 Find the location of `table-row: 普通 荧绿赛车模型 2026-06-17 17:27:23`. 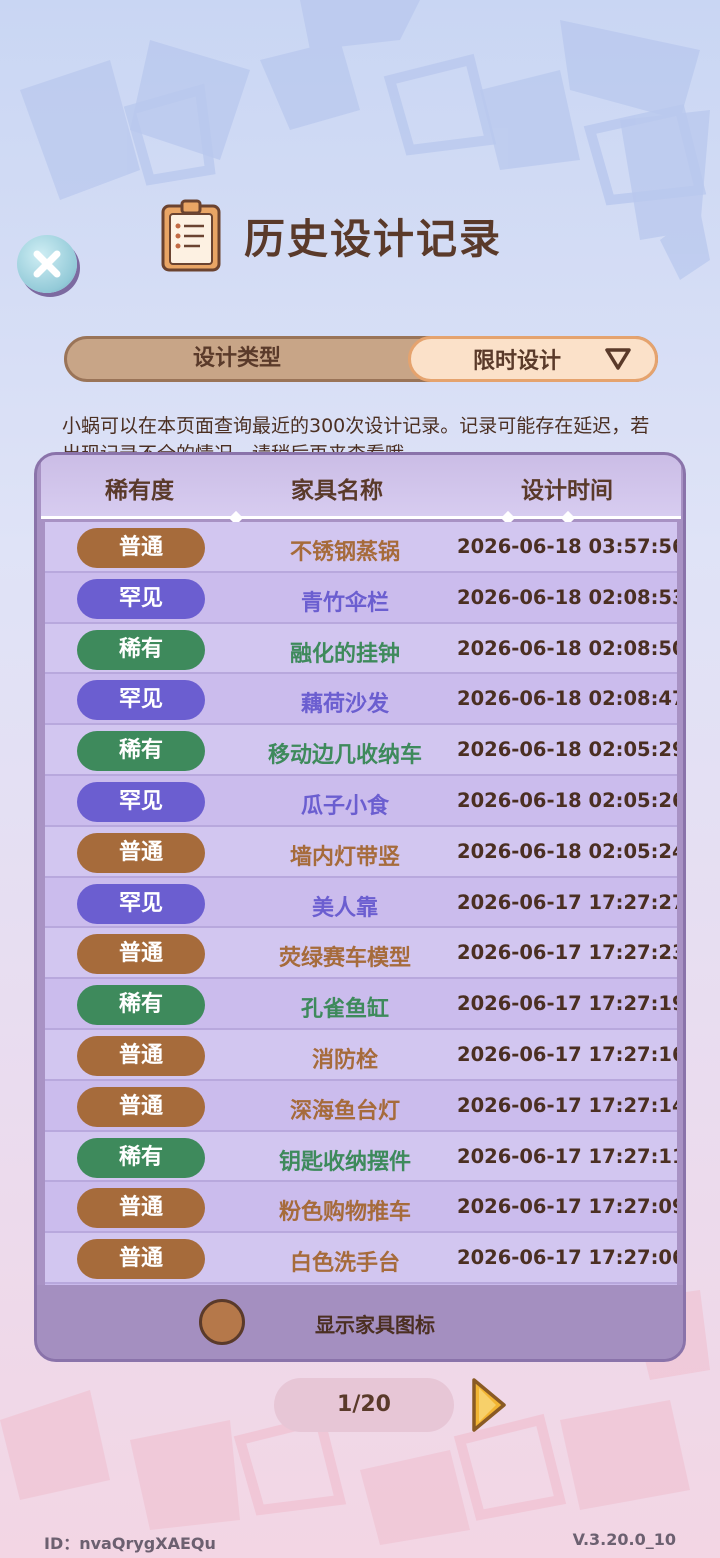

table-row: 普通 荧绿赛车模型 2026-06-17 17:27:23 is located at coordinates (361, 954).